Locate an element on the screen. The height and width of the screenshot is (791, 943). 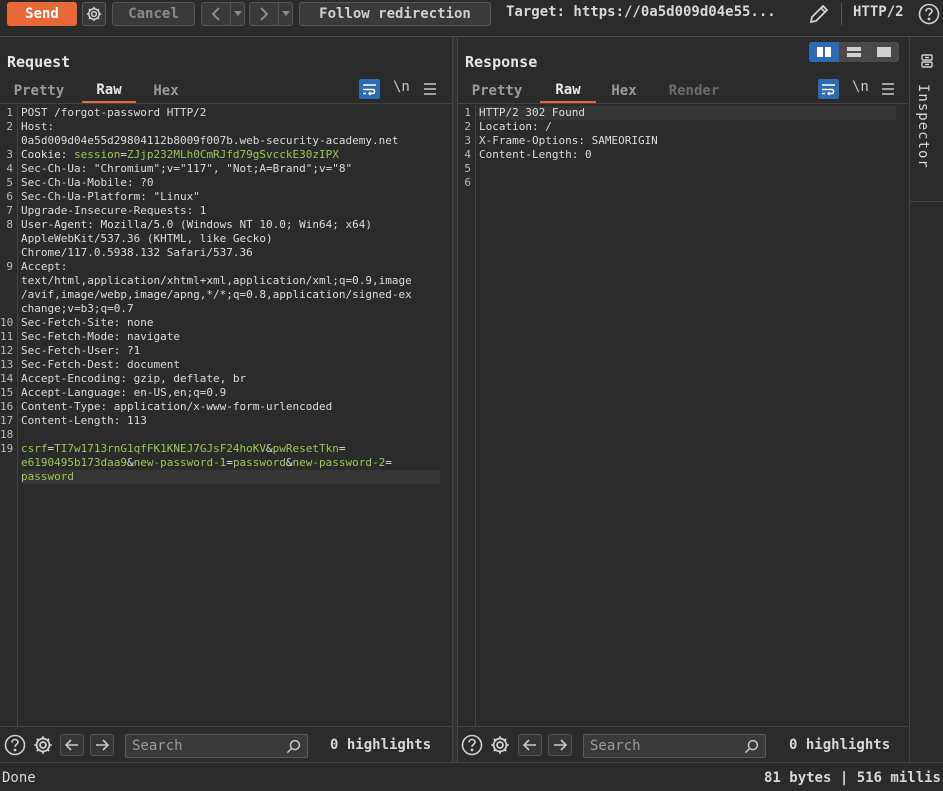
code-line: change;v=b3;q=0.7 is located at coordinates (77, 308).